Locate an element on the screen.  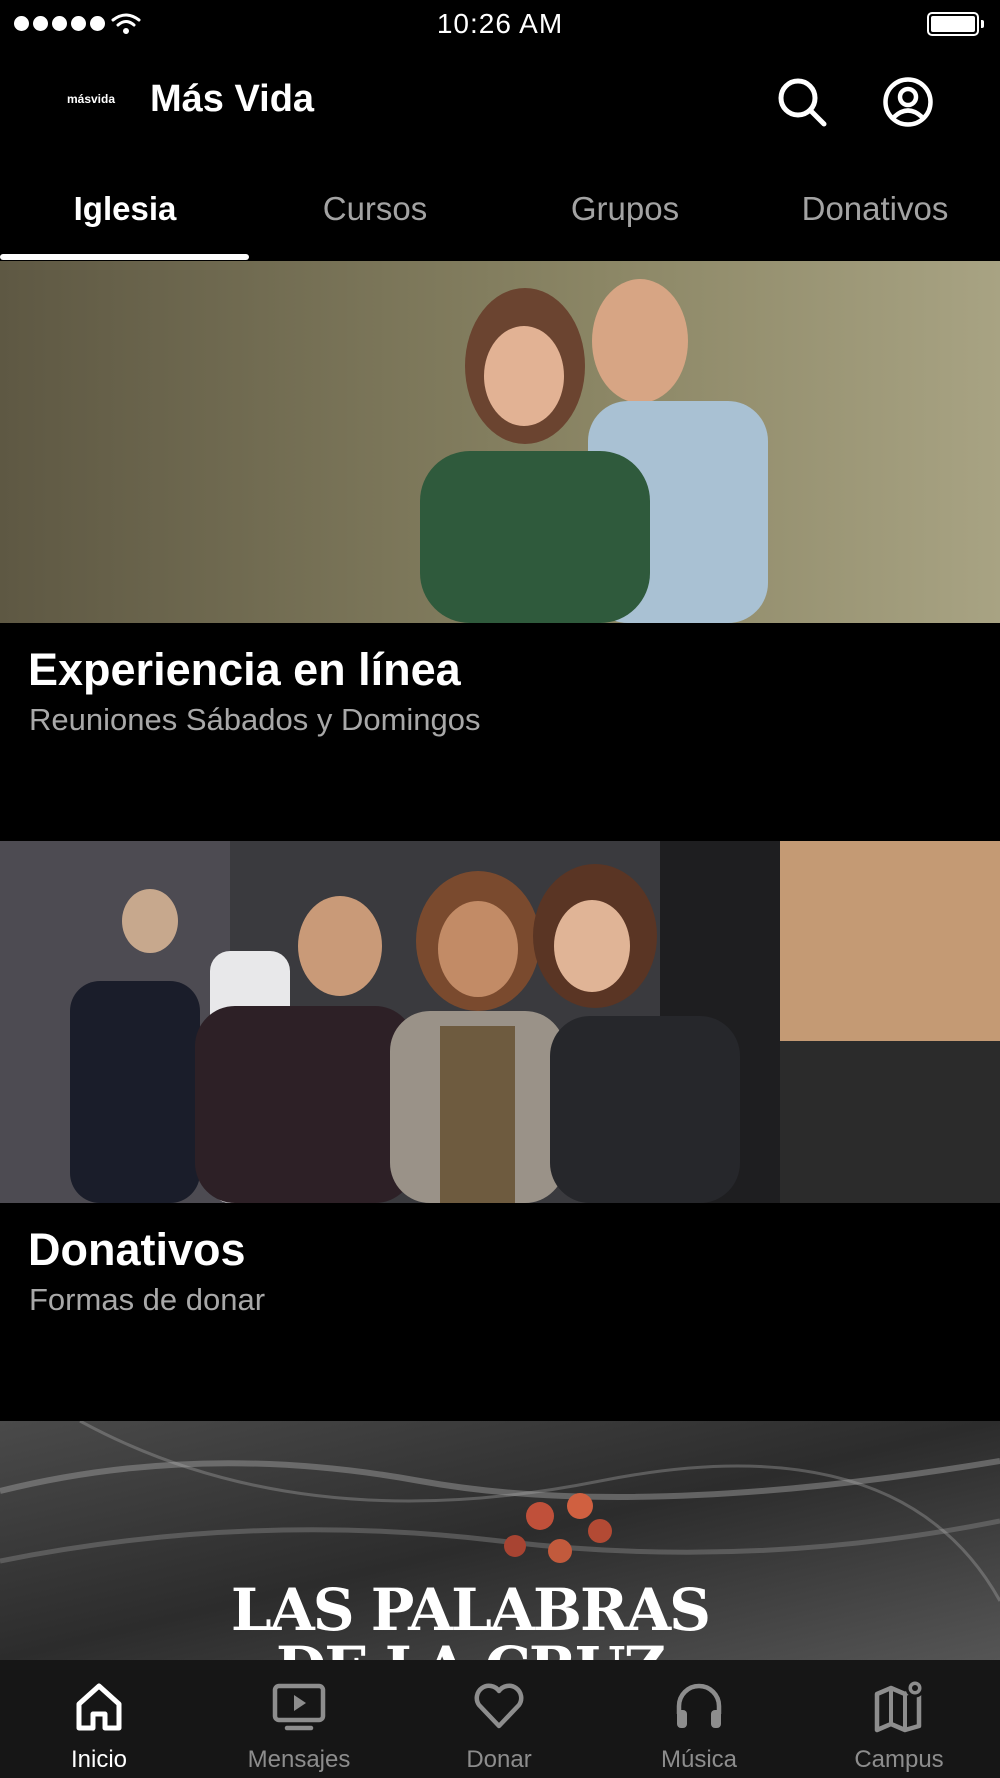
banner-title-line1: LAS PALABRAS is located at coordinates (470, 1610).